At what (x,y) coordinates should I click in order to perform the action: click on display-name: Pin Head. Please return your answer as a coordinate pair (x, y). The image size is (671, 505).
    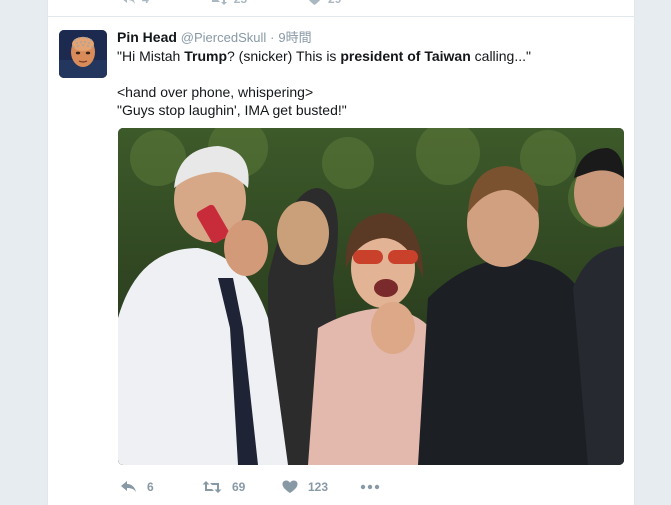
    Looking at the image, I should click on (147, 37).